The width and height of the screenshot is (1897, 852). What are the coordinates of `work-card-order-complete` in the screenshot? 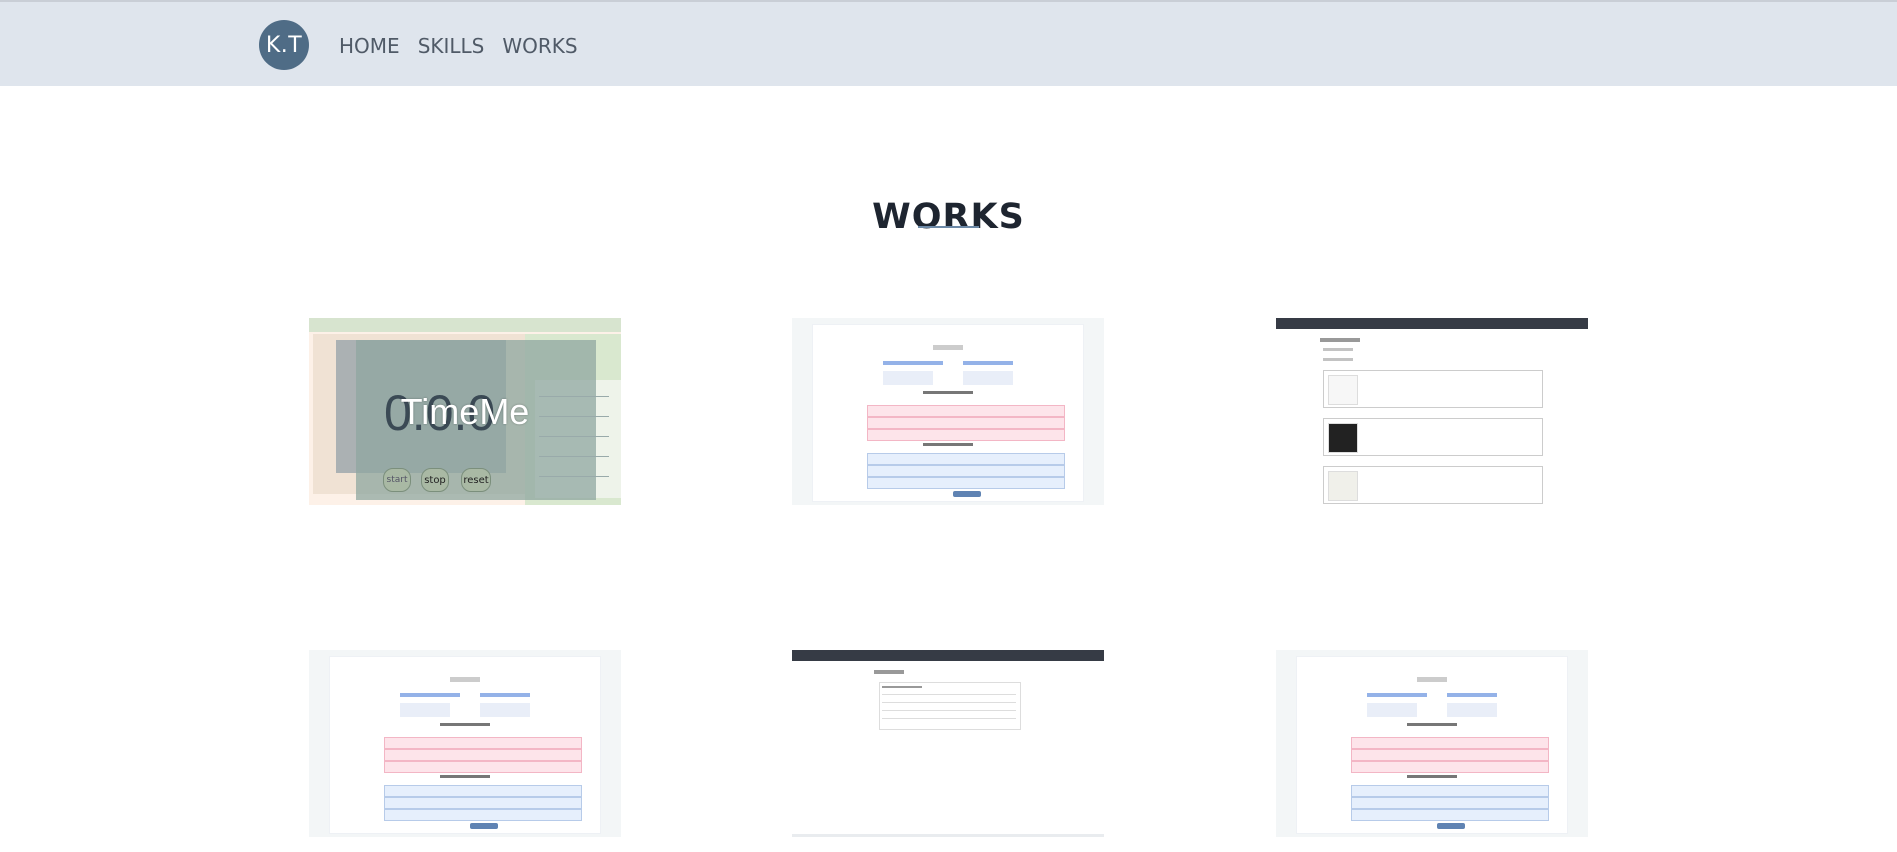 It's located at (948, 743).